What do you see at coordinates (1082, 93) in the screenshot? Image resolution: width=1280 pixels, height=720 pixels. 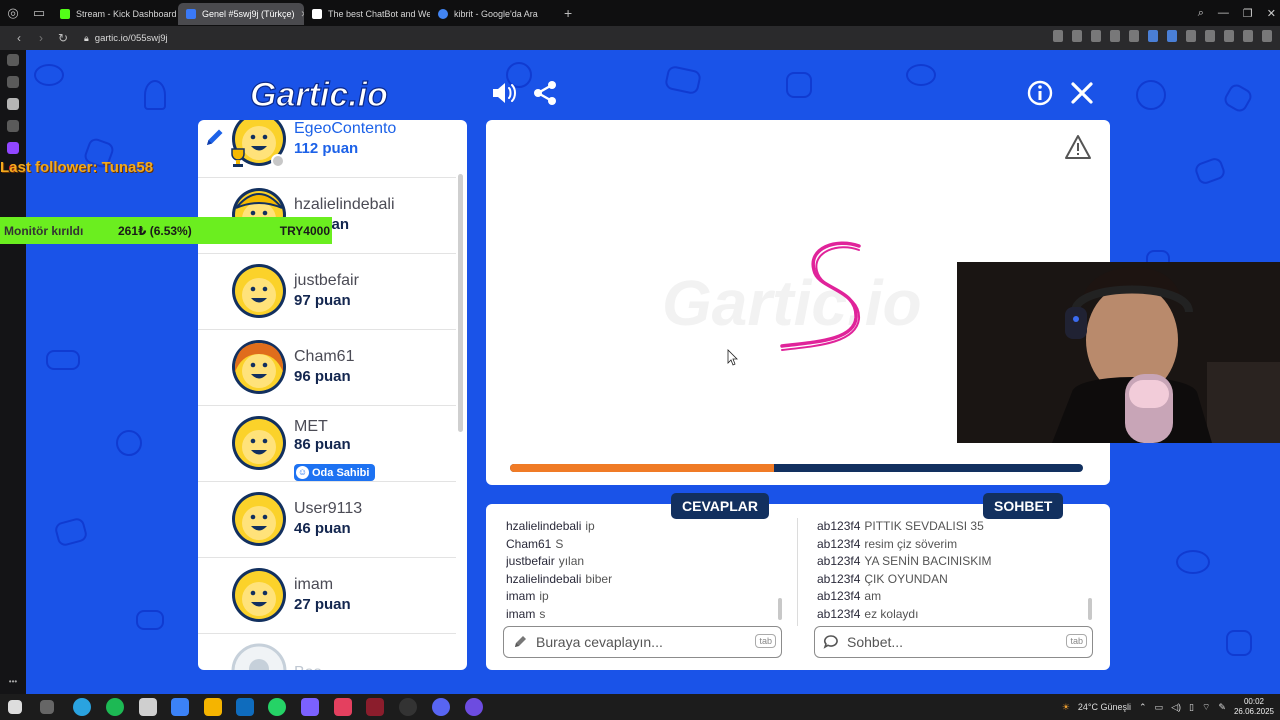 I see `close-icon` at bounding box center [1082, 93].